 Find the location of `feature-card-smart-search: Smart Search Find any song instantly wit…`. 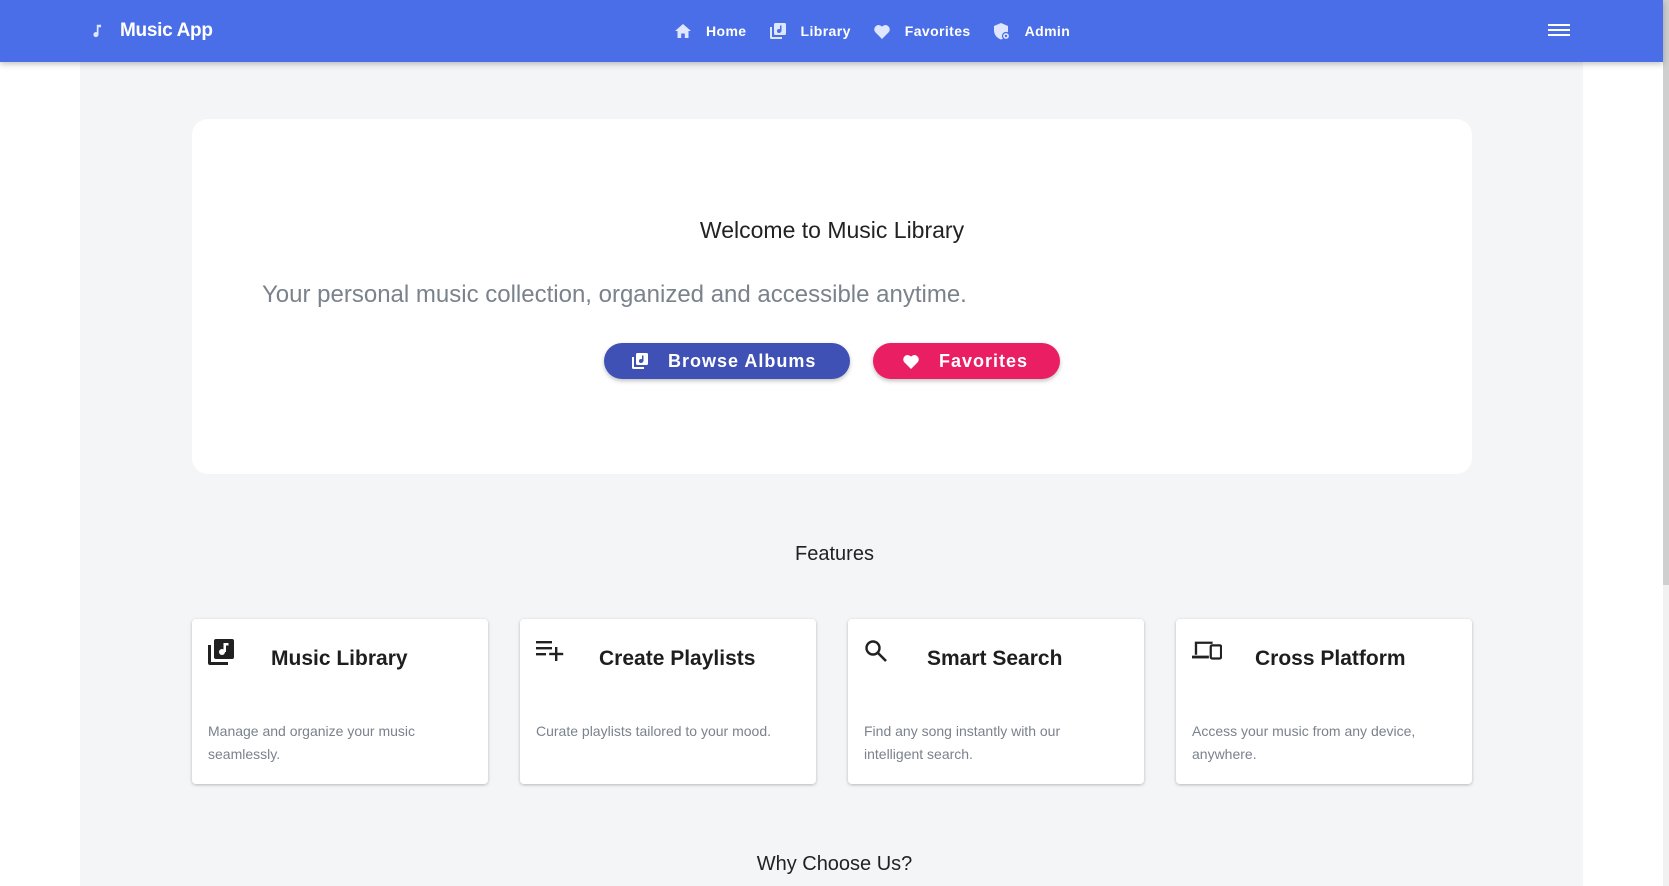

feature-card-smart-search: Smart Search Find any song instantly wit… is located at coordinates (996, 701).